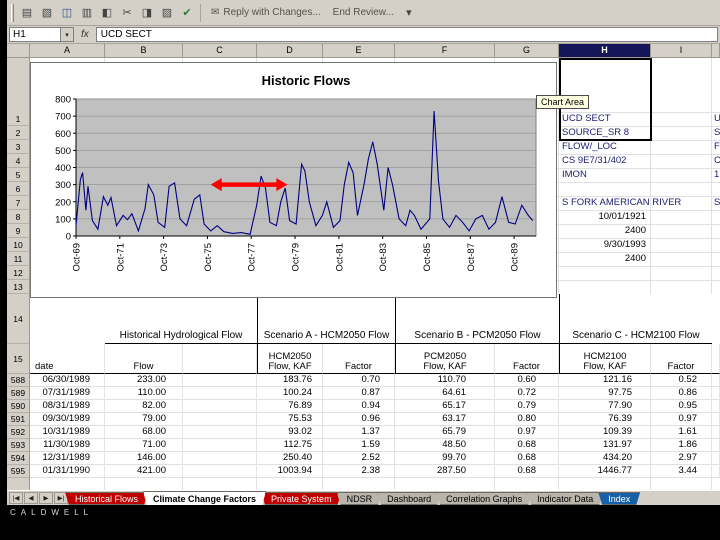 This screenshot has width=720, height=540. What do you see at coordinates (18, 259) in the screenshot?
I see `row-header-11: 11` at bounding box center [18, 259].